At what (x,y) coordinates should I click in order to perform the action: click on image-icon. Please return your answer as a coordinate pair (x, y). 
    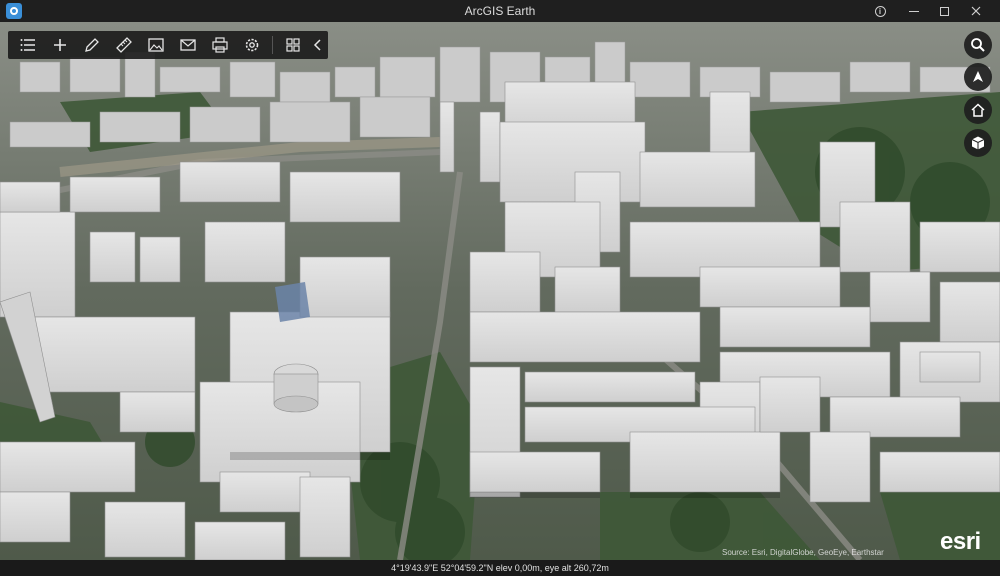
    Looking at the image, I should click on (156, 45).